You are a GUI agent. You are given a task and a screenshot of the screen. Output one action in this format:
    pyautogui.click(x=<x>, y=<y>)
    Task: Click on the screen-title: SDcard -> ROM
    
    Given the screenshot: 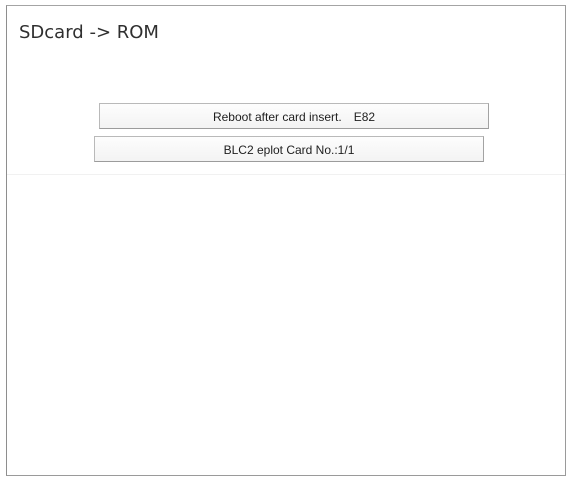 What is the action you would take?
    pyautogui.click(x=89, y=32)
    